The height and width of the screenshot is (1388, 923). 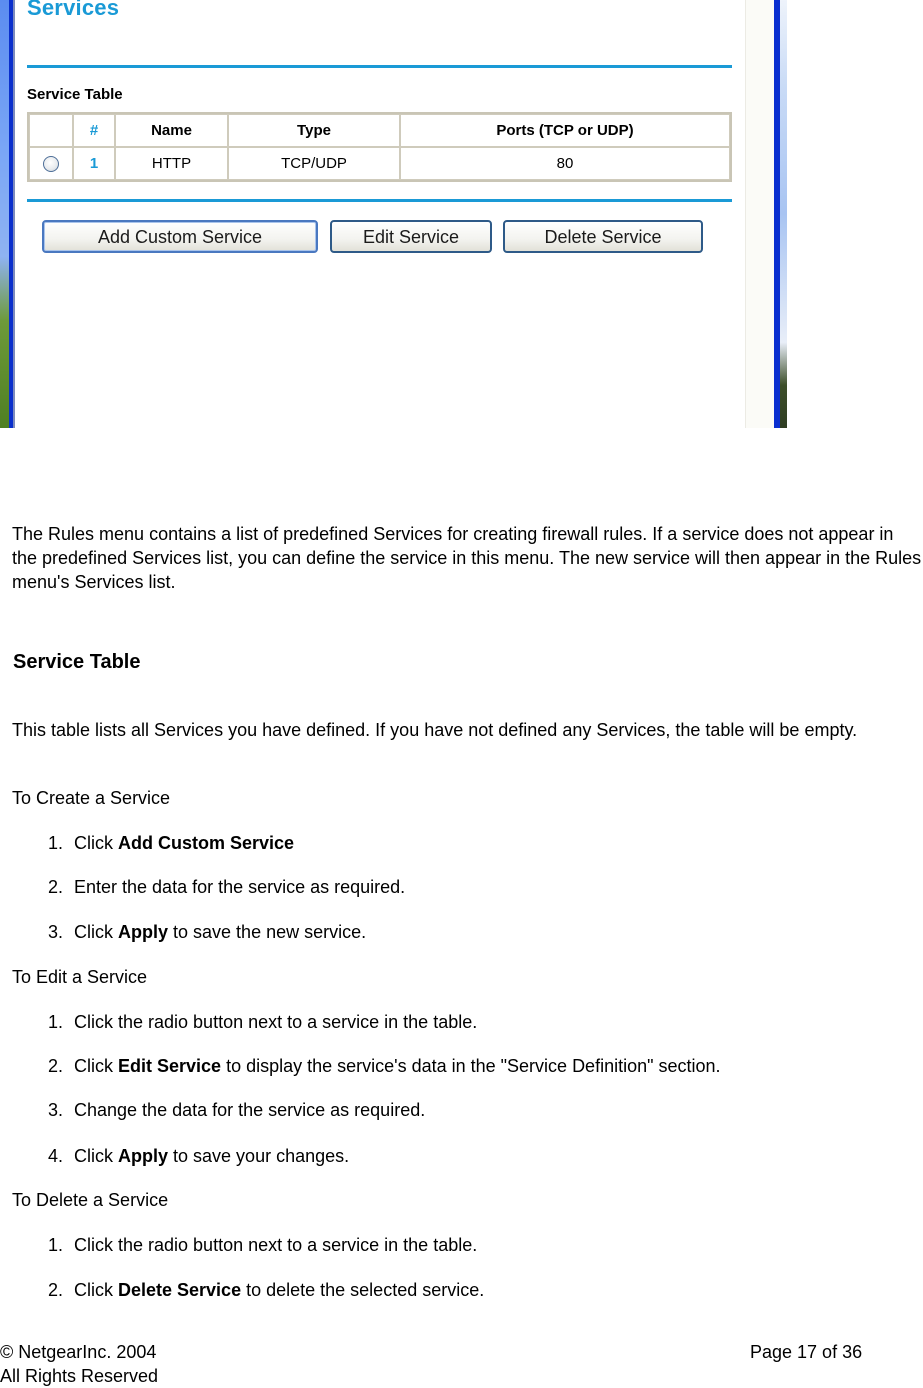 What do you see at coordinates (314, 130) in the screenshot?
I see `header-type: Type` at bounding box center [314, 130].